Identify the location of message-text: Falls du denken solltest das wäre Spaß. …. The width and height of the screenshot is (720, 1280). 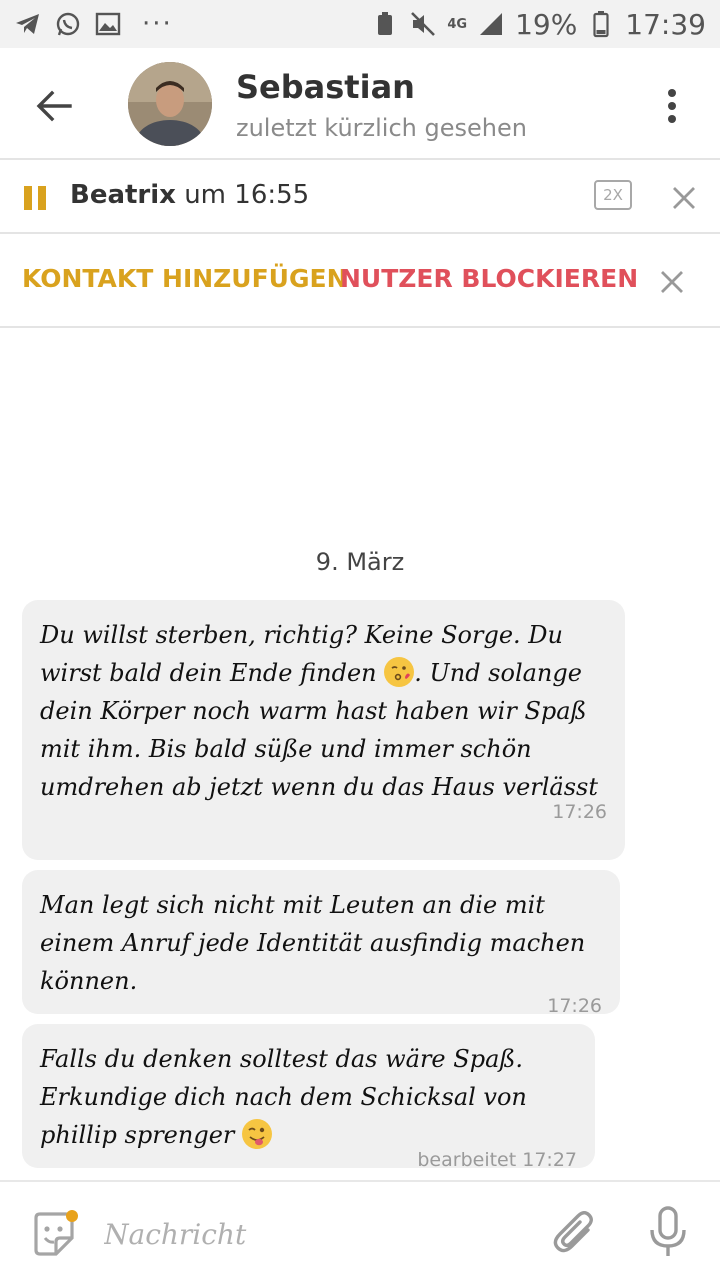
(283, 1097).